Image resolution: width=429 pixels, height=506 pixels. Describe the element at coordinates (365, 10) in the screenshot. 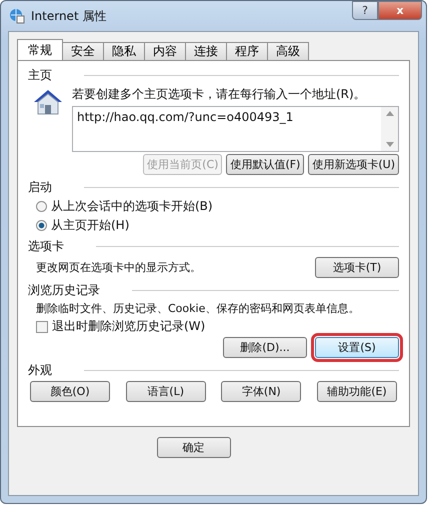

I see `help-button: ?` at that location.